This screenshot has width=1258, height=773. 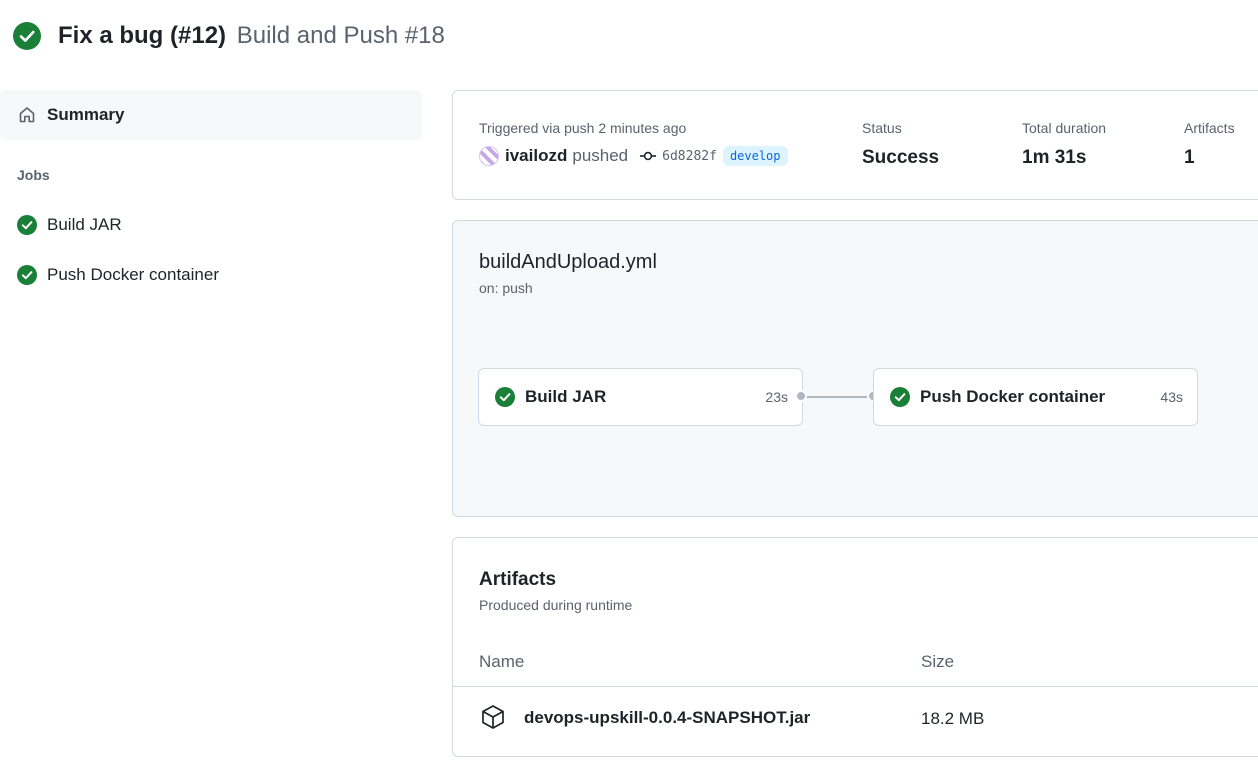 What do you see at coordinates (801, 396) in the screenshot?
I see `connector-dot-start` at bounding box center [801, 396].